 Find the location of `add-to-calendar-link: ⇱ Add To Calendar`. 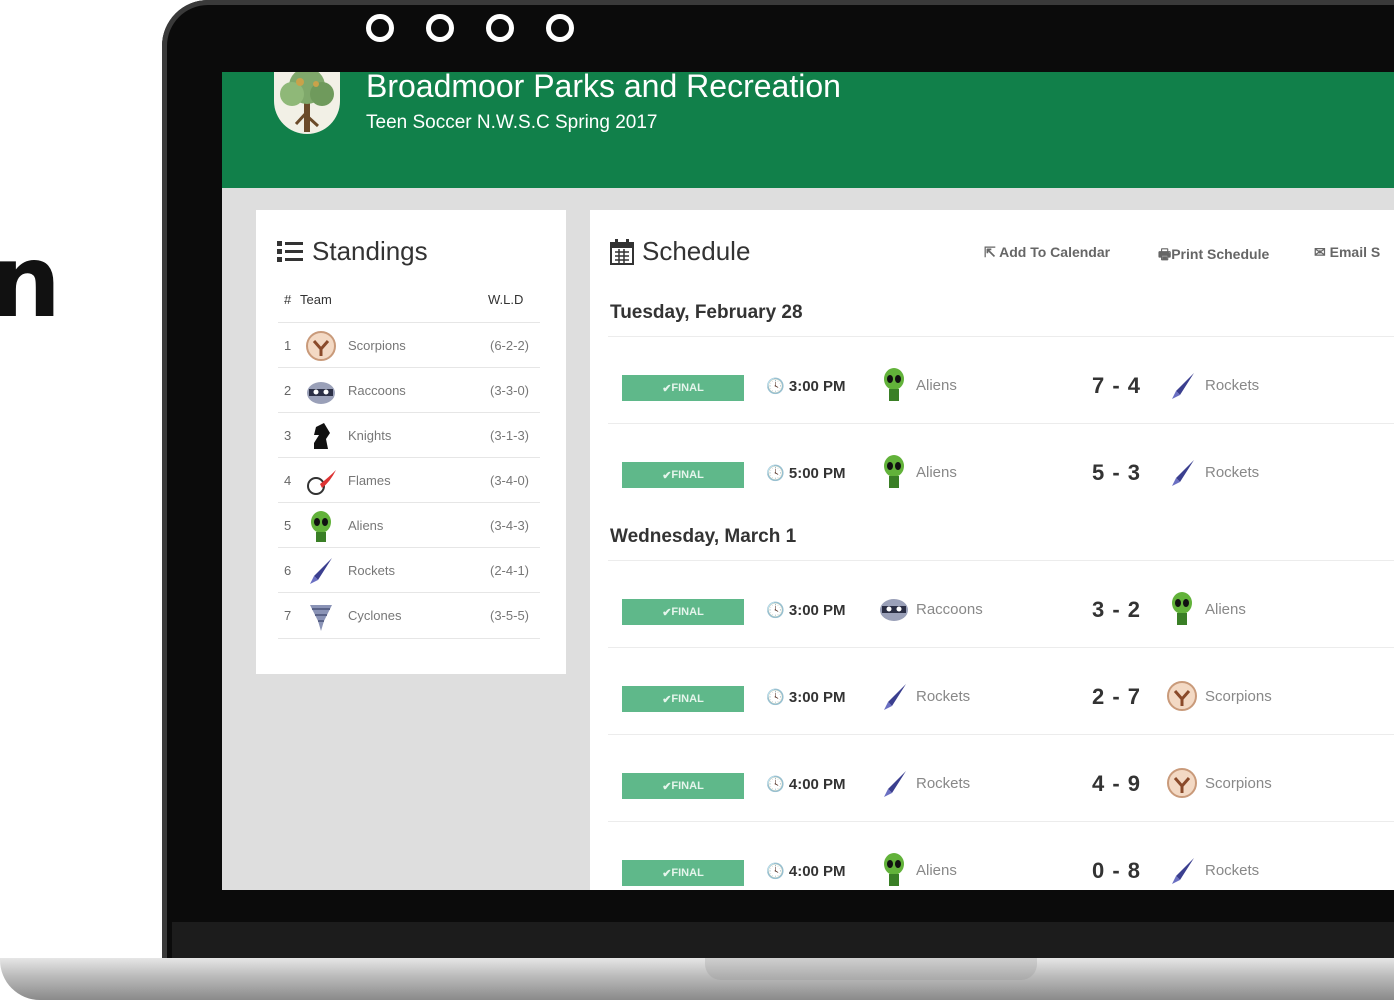

add-to-calendar-link: ⇱ Add To Calendar is located at coordinates (1047, 252).